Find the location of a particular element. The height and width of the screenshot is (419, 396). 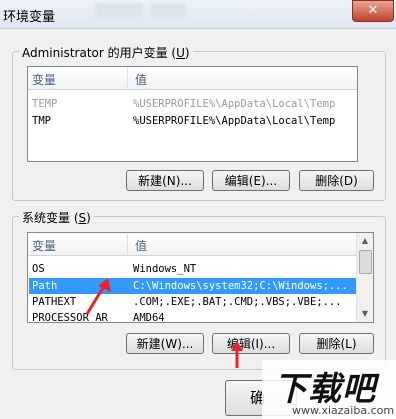

watermark-url: www.xiazaiba.com is located at coordinates (343, 410).